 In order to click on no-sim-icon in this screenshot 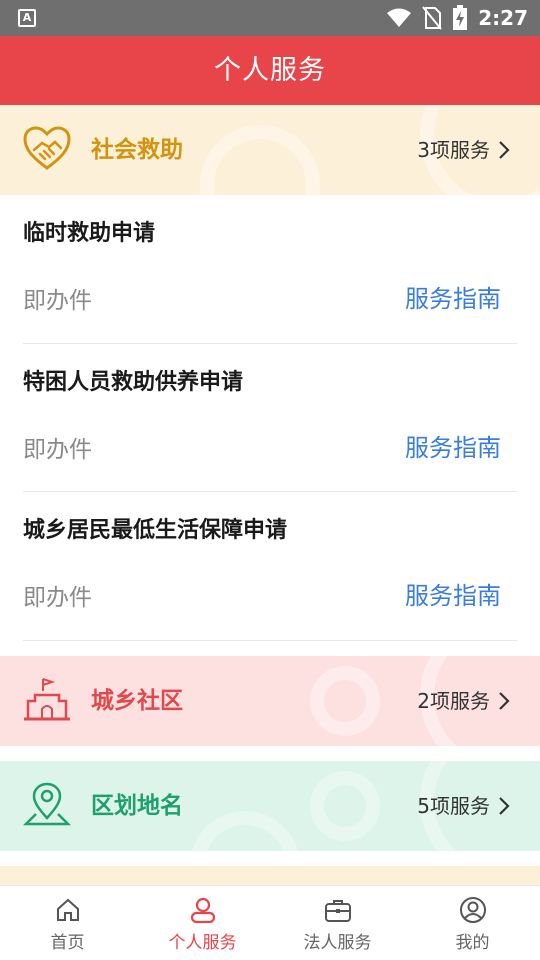, I will do `click(432, 18)`.